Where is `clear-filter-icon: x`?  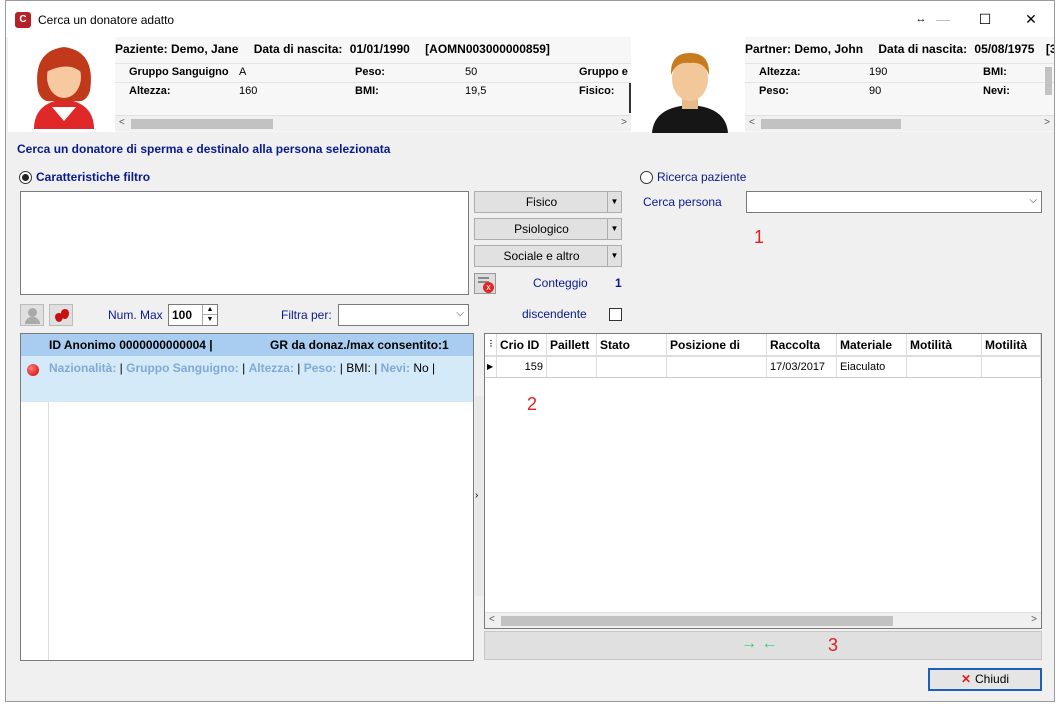 clear-filter-icon: x is located at coordinates (485, 283).